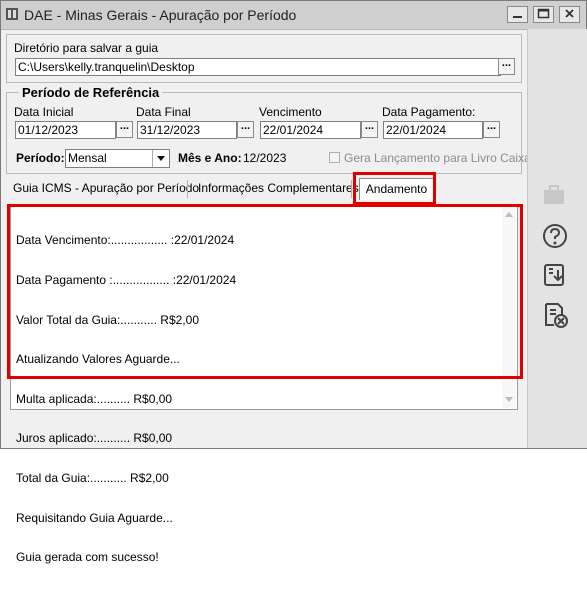 The height and width of the screenshot is (591, 587). What do you see at coordinates (87, 557) in the screenshot?
I see `log-line: Guia gerada com sucesso!` at bounding box center [87, 557].